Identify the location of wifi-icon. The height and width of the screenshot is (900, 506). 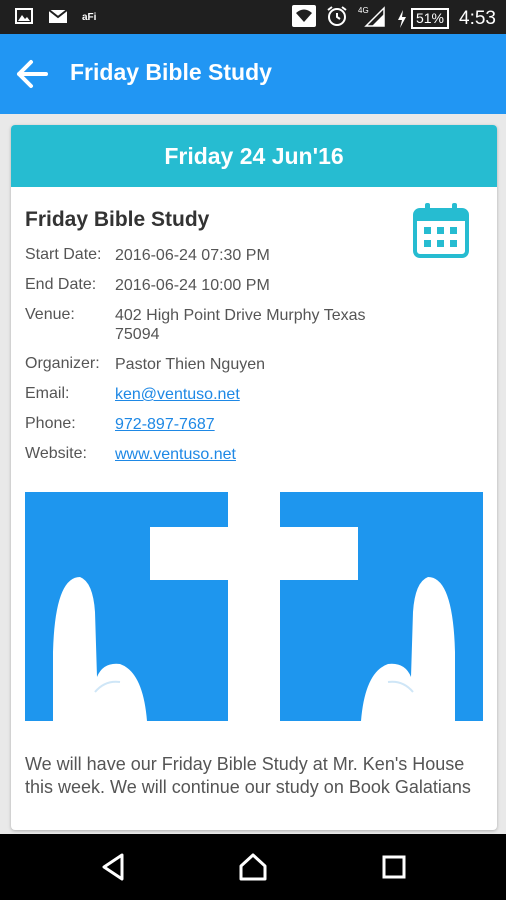
(303, 18).